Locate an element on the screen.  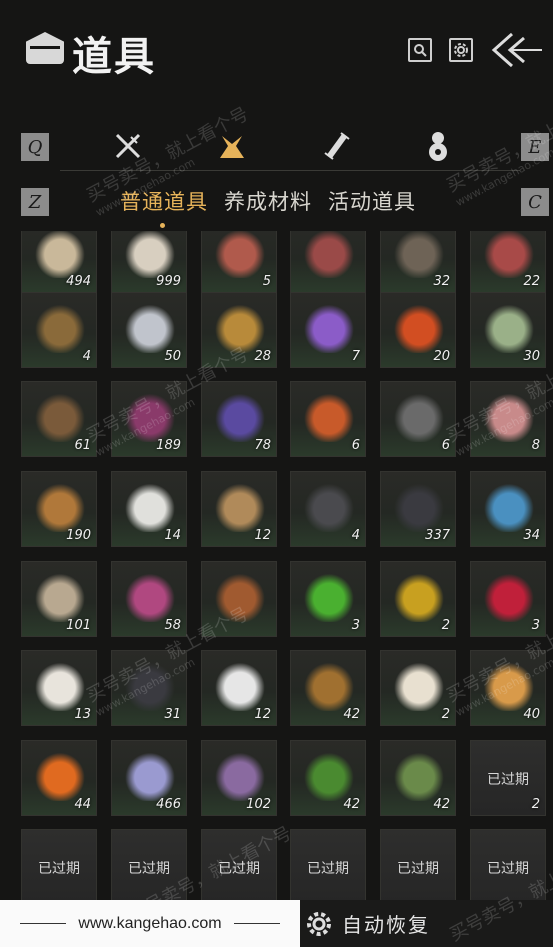
item-slot: 已过期 2 is located at coordinates (508, 778).